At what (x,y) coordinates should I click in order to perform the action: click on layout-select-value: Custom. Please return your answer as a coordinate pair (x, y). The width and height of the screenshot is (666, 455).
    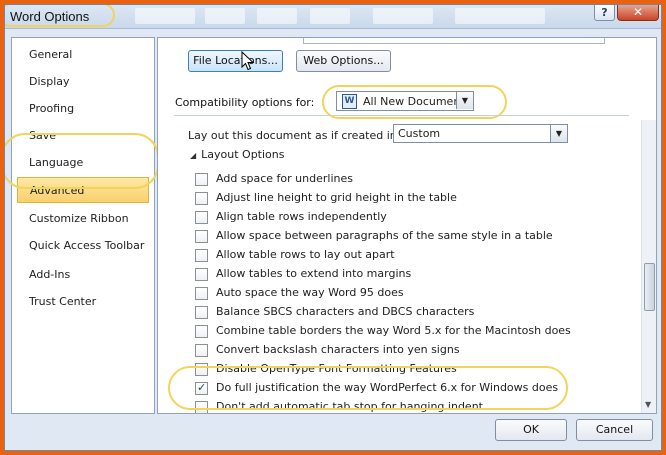
    Looking at the image, I should click on (419, 133).